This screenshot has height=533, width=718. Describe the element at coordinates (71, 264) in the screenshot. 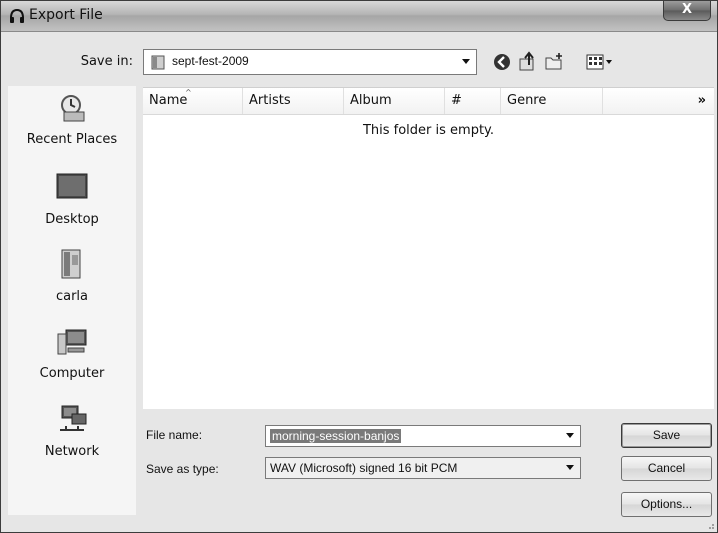

I see `user-folder-icon` at that location.